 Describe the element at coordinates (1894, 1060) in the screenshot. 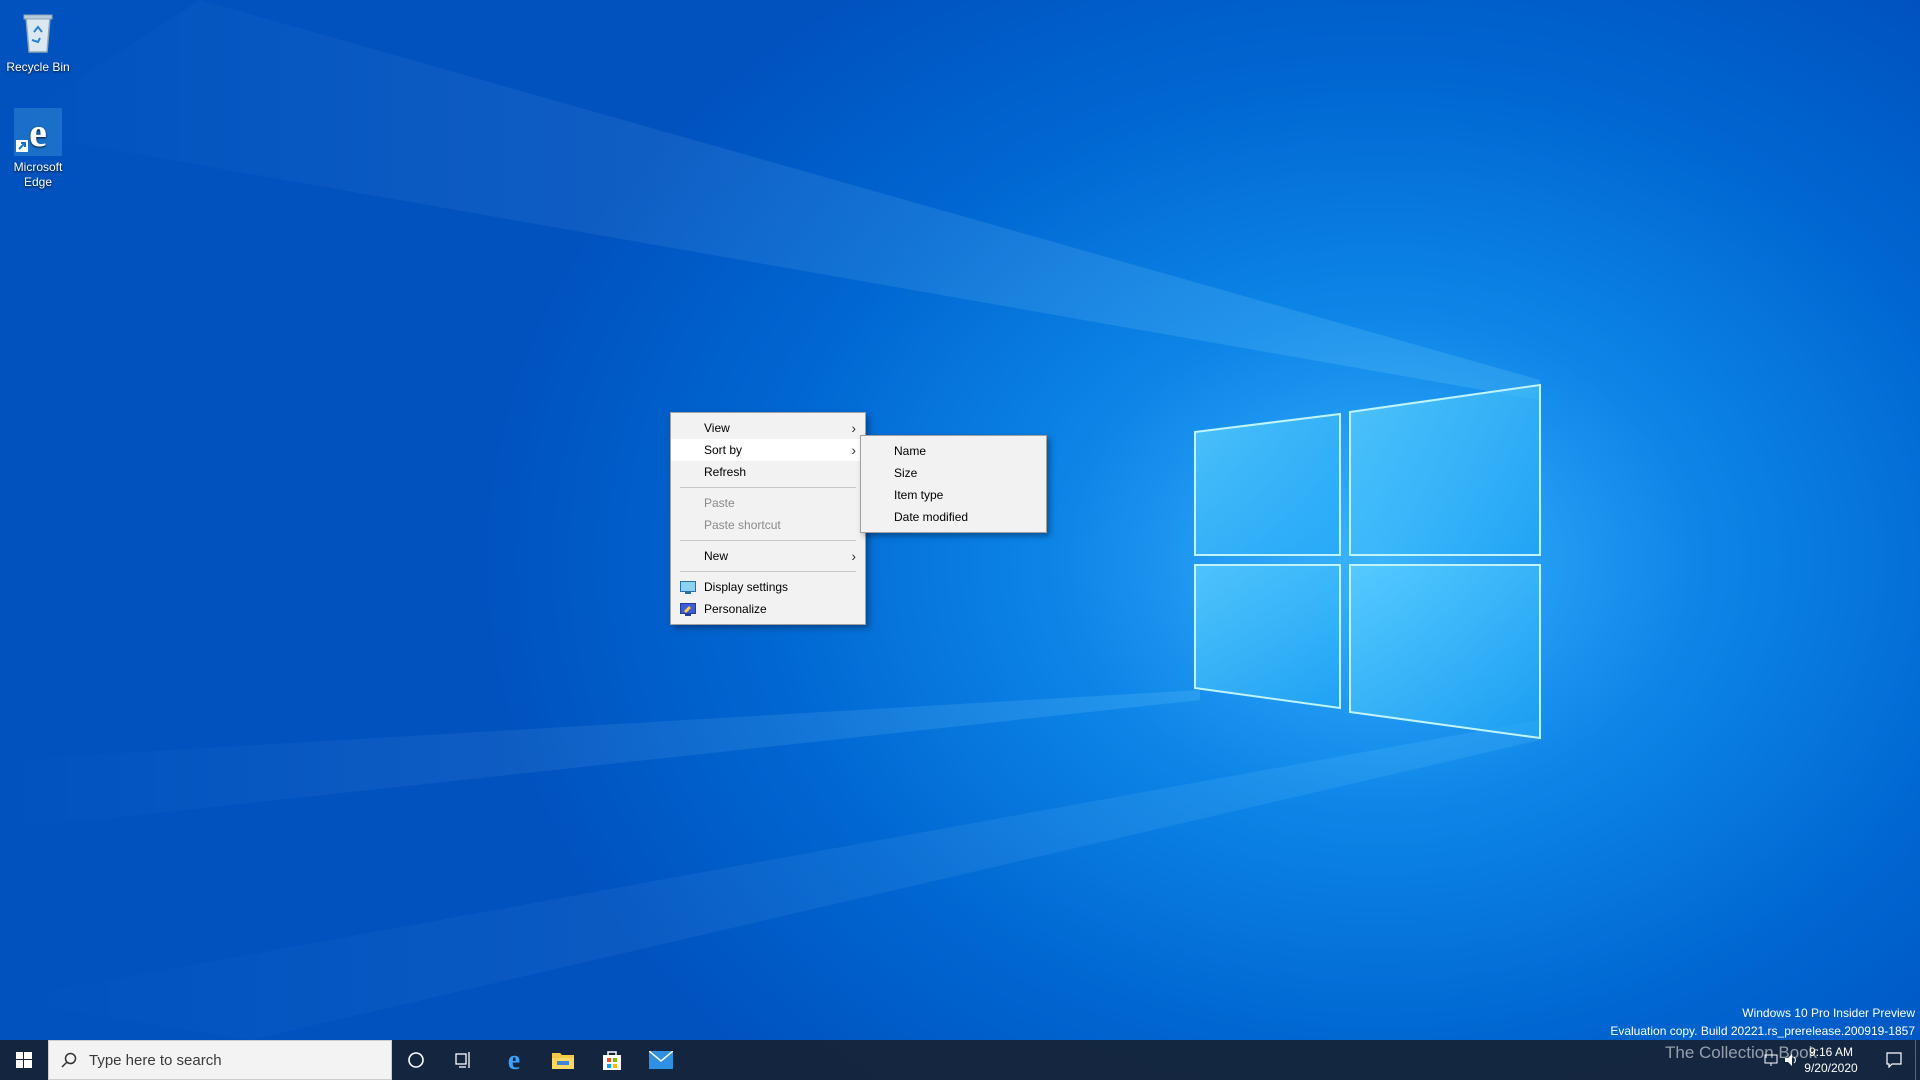

I see `notification-center-icon` at that location.